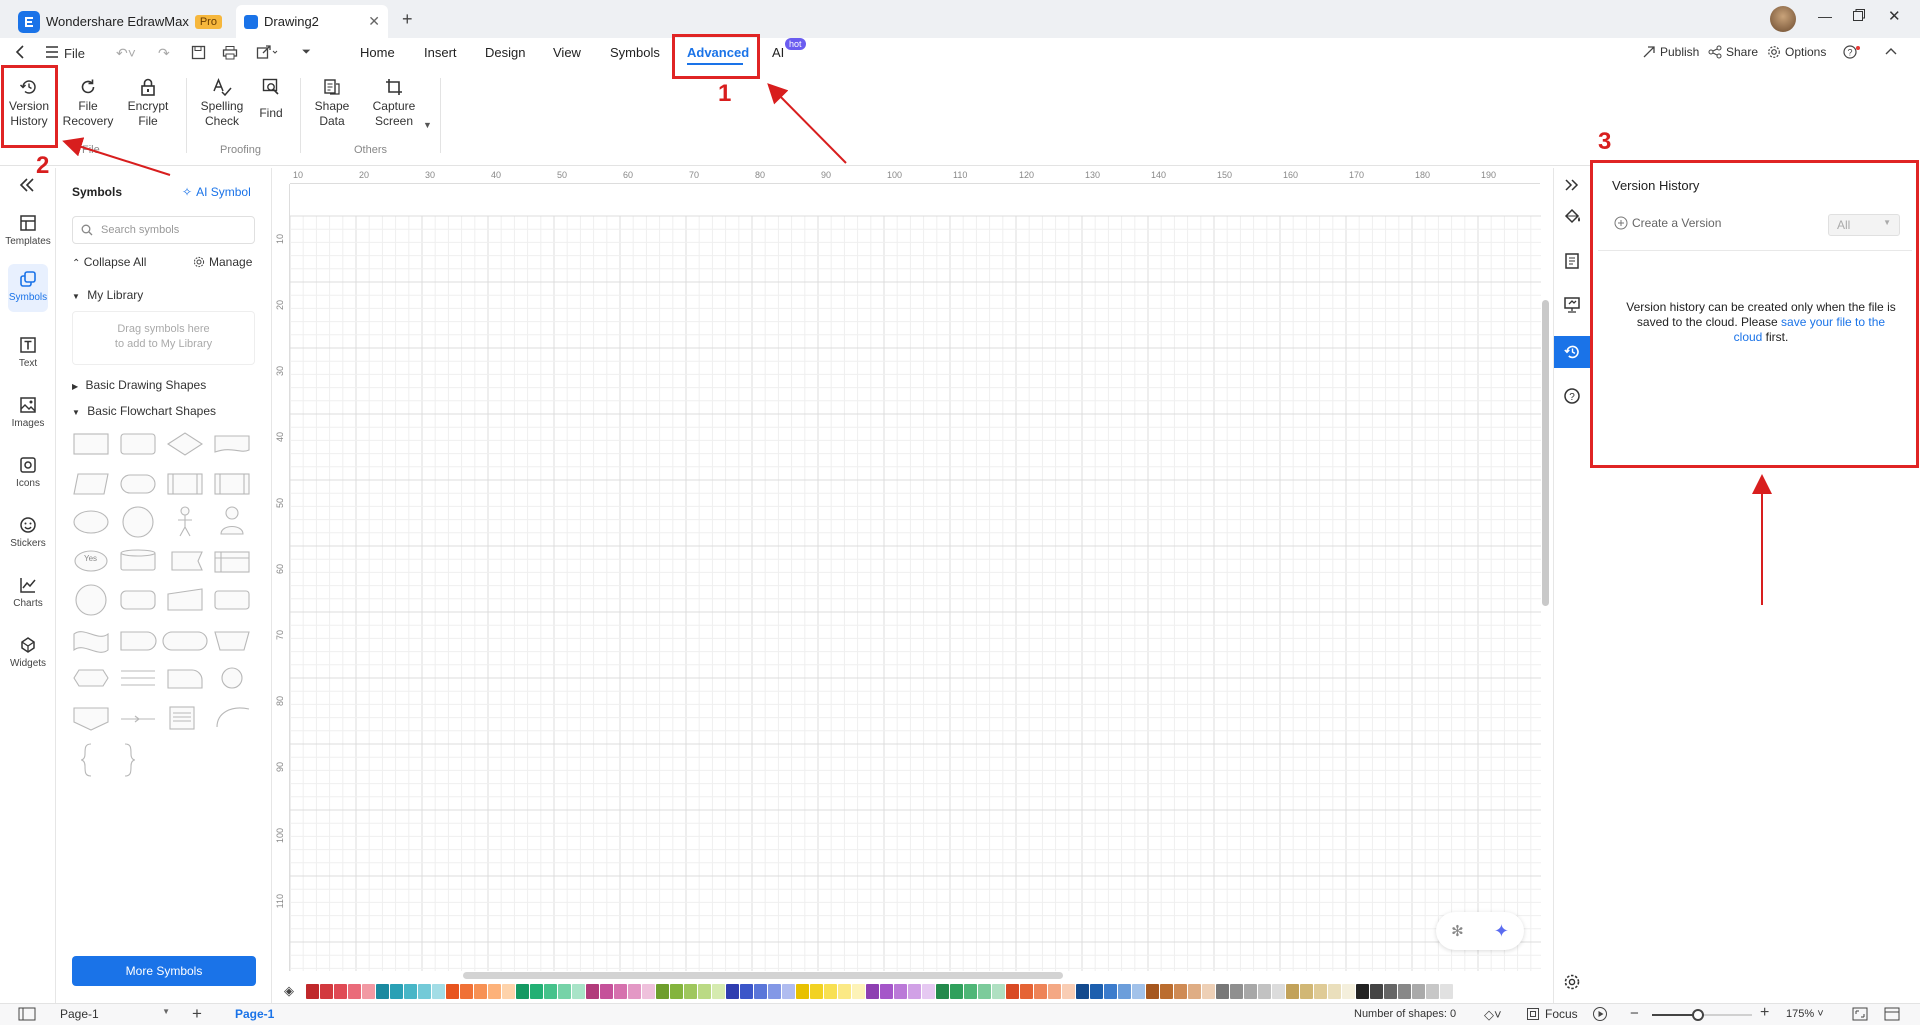 This screenshot has width=1920, height=1025. Describe the element at coordinates (635, 53) in the screenshot. I see `tab-symbols: Symbols` at that location.